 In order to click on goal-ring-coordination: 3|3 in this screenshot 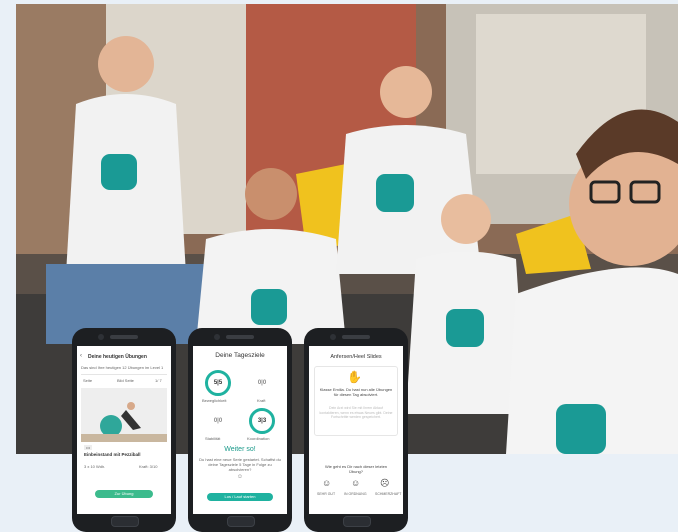, I will do `click(262, 421)`.